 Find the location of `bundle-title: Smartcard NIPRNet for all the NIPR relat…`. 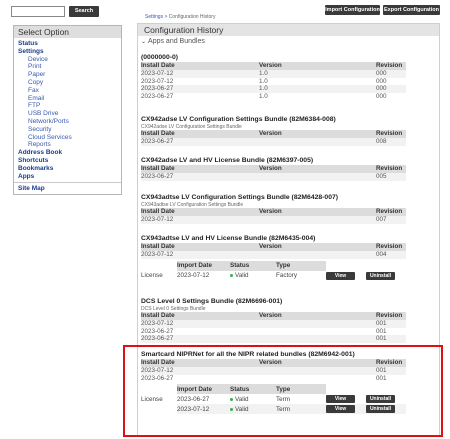

bundle-title: Smartcard NIPRNet for all the NIPR relat… is located at coordinates (248, 354).